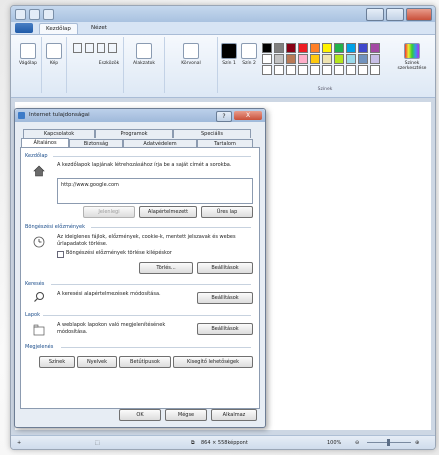  Describe the element at coordinates (419, 14) in the screenshot. I see `close-button` at that location.